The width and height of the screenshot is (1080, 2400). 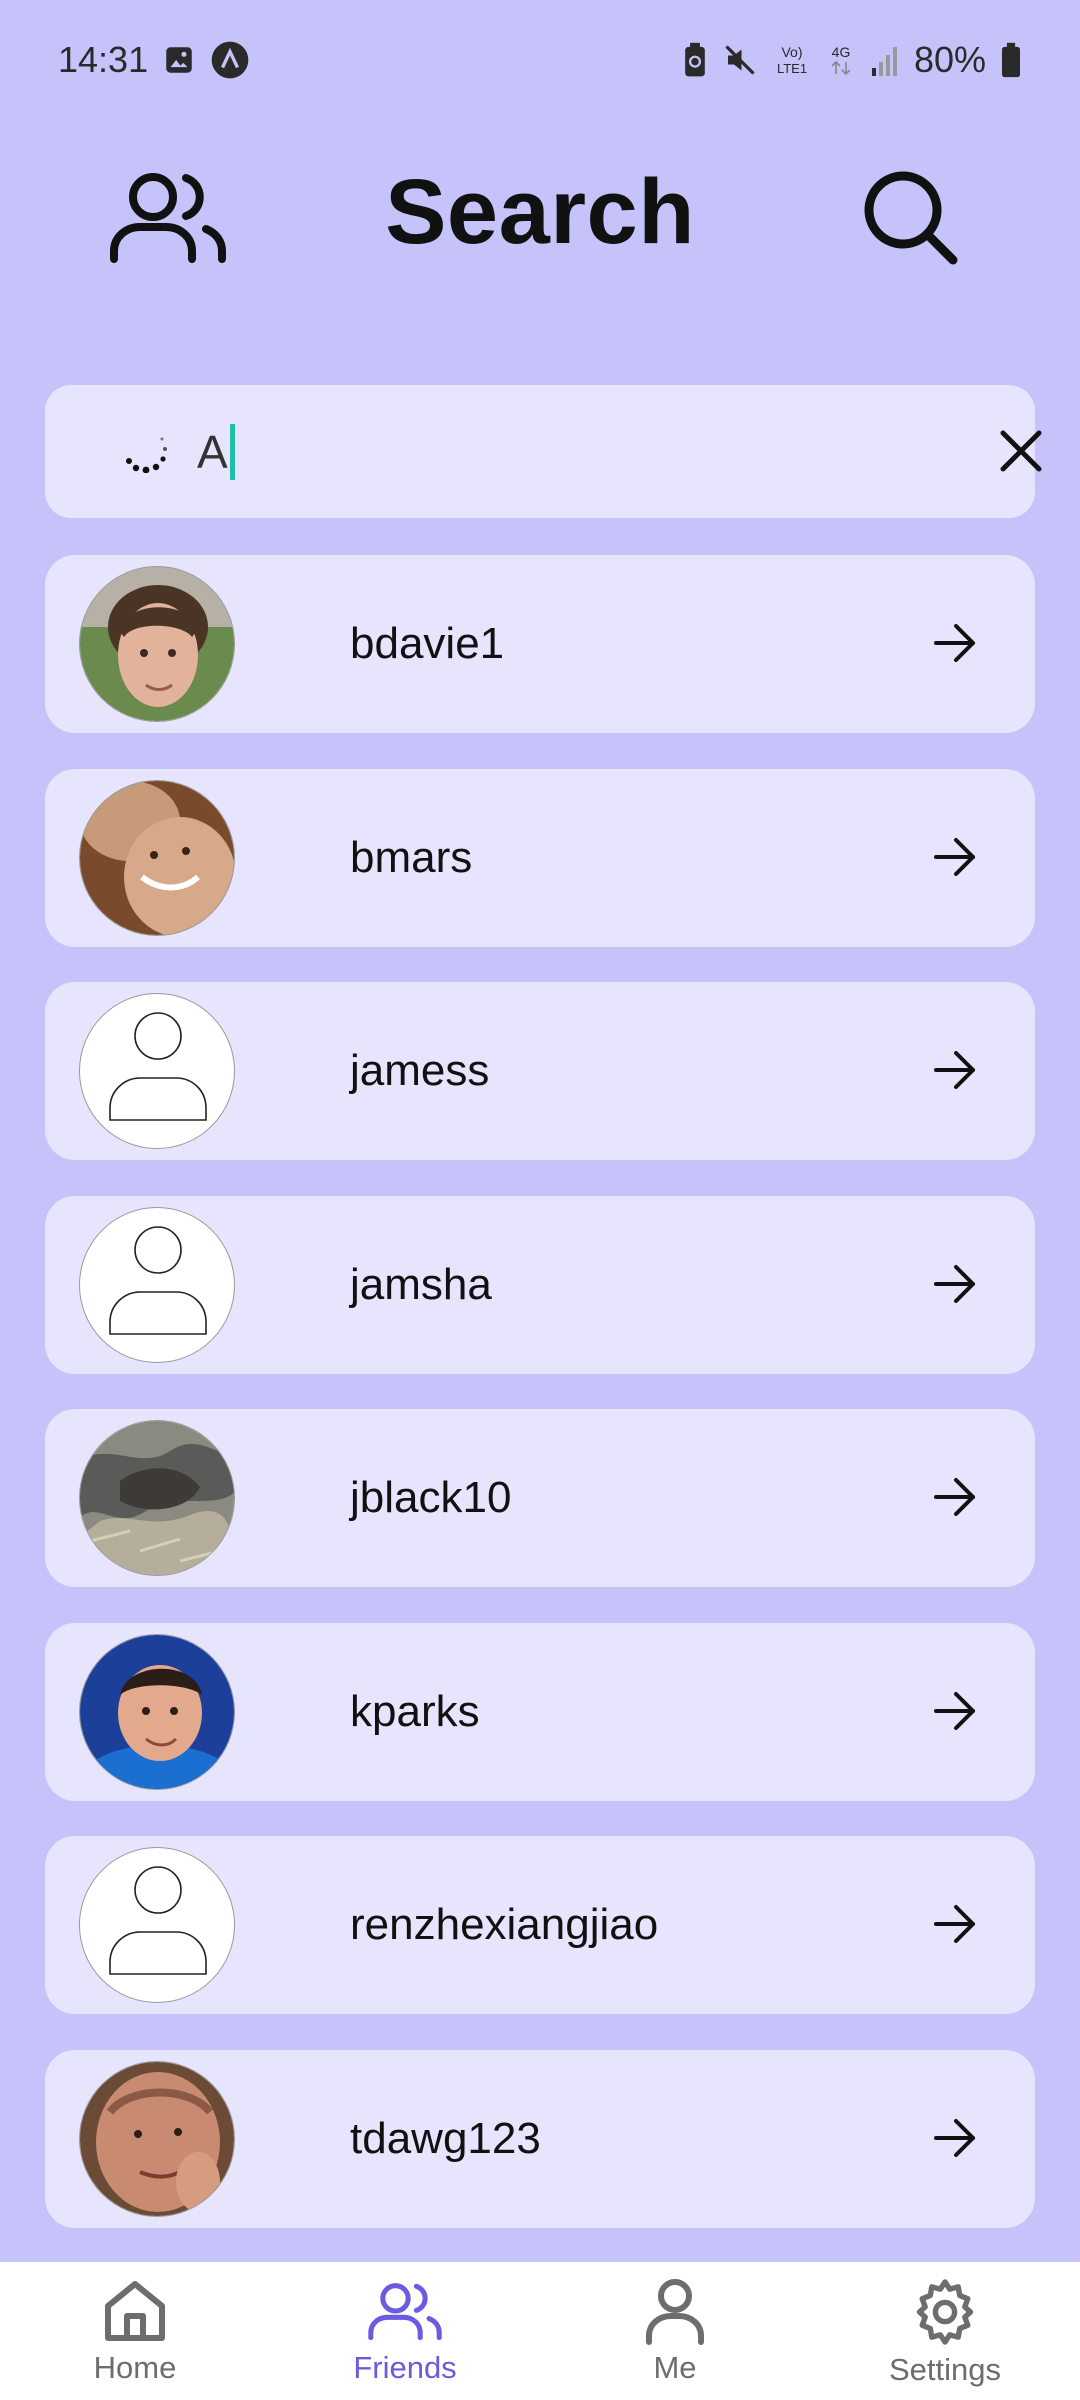 I want to click on list-item: jamess, so click(x=540, y=1071).